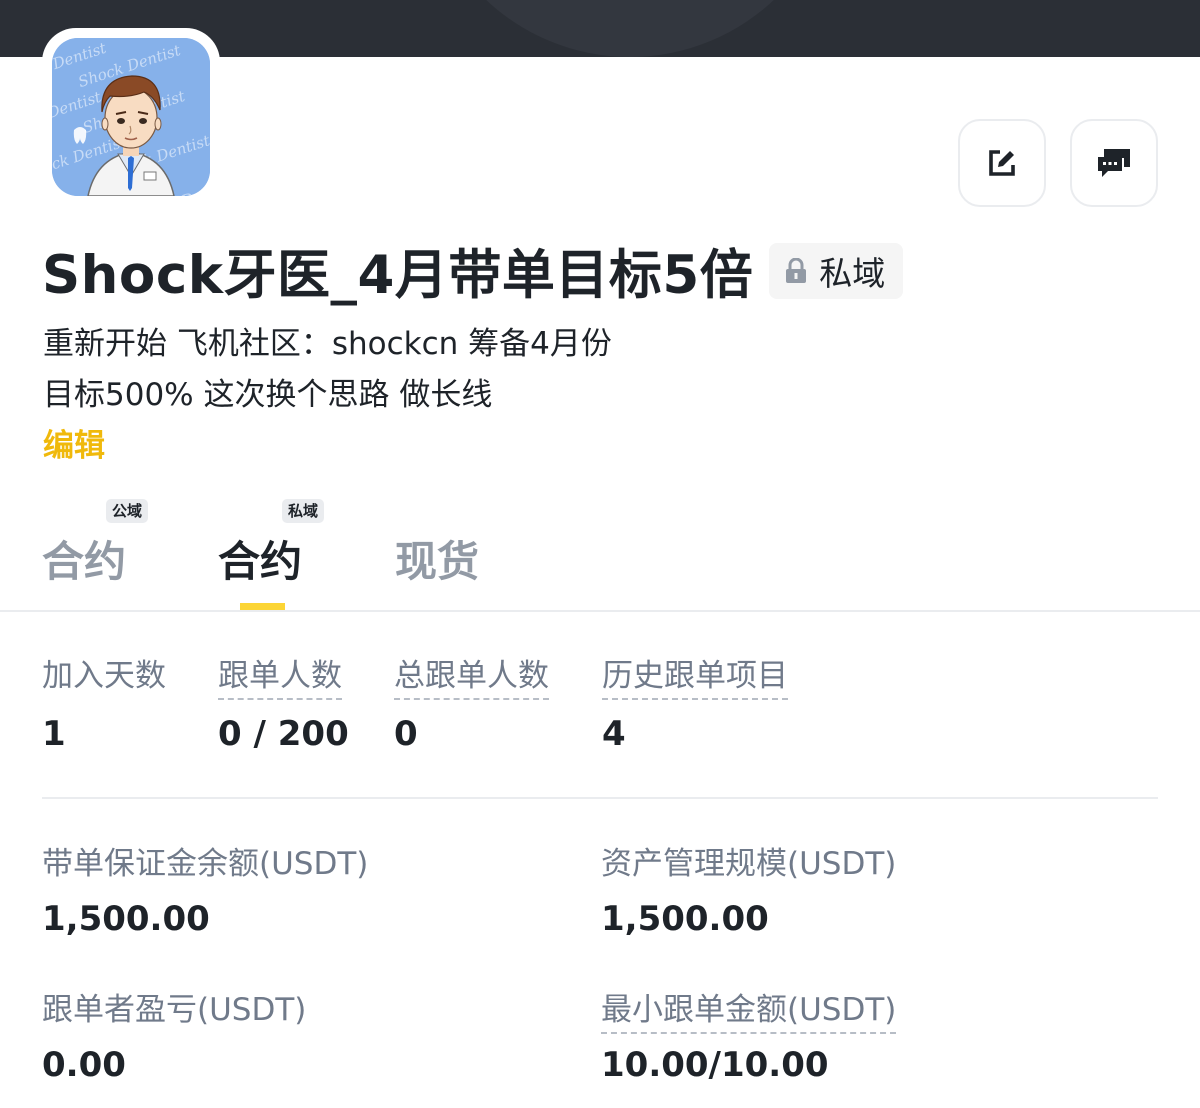  Describe the element at coordinates (715, 1065) in the screenshot. I see `min-copy-amount-value: 10.00/10.00` at that location.